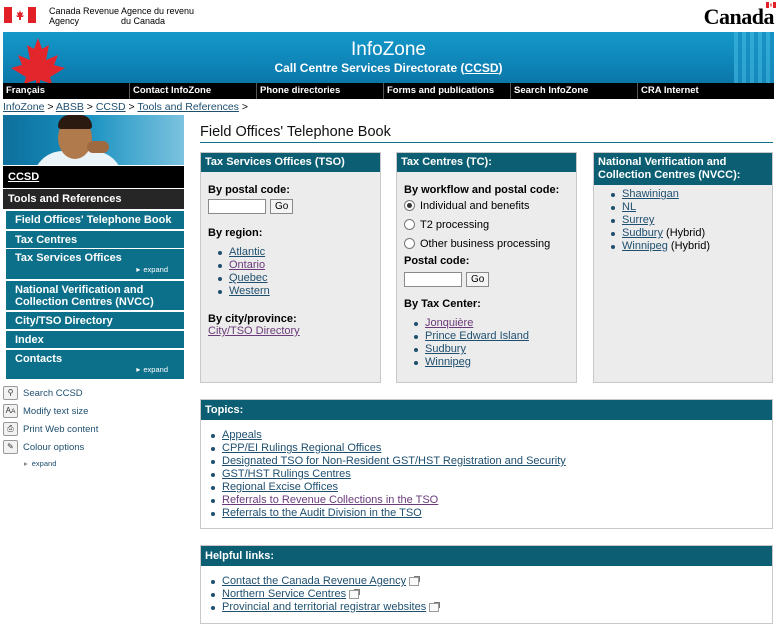 This screenshot has width=780, height=637. What do you see at coordinates (286, 474) in the screenshot?
I see `topic-gst-hst-rulings-link: GST/HST Rulings Centres` at bounding box center [286, 474].